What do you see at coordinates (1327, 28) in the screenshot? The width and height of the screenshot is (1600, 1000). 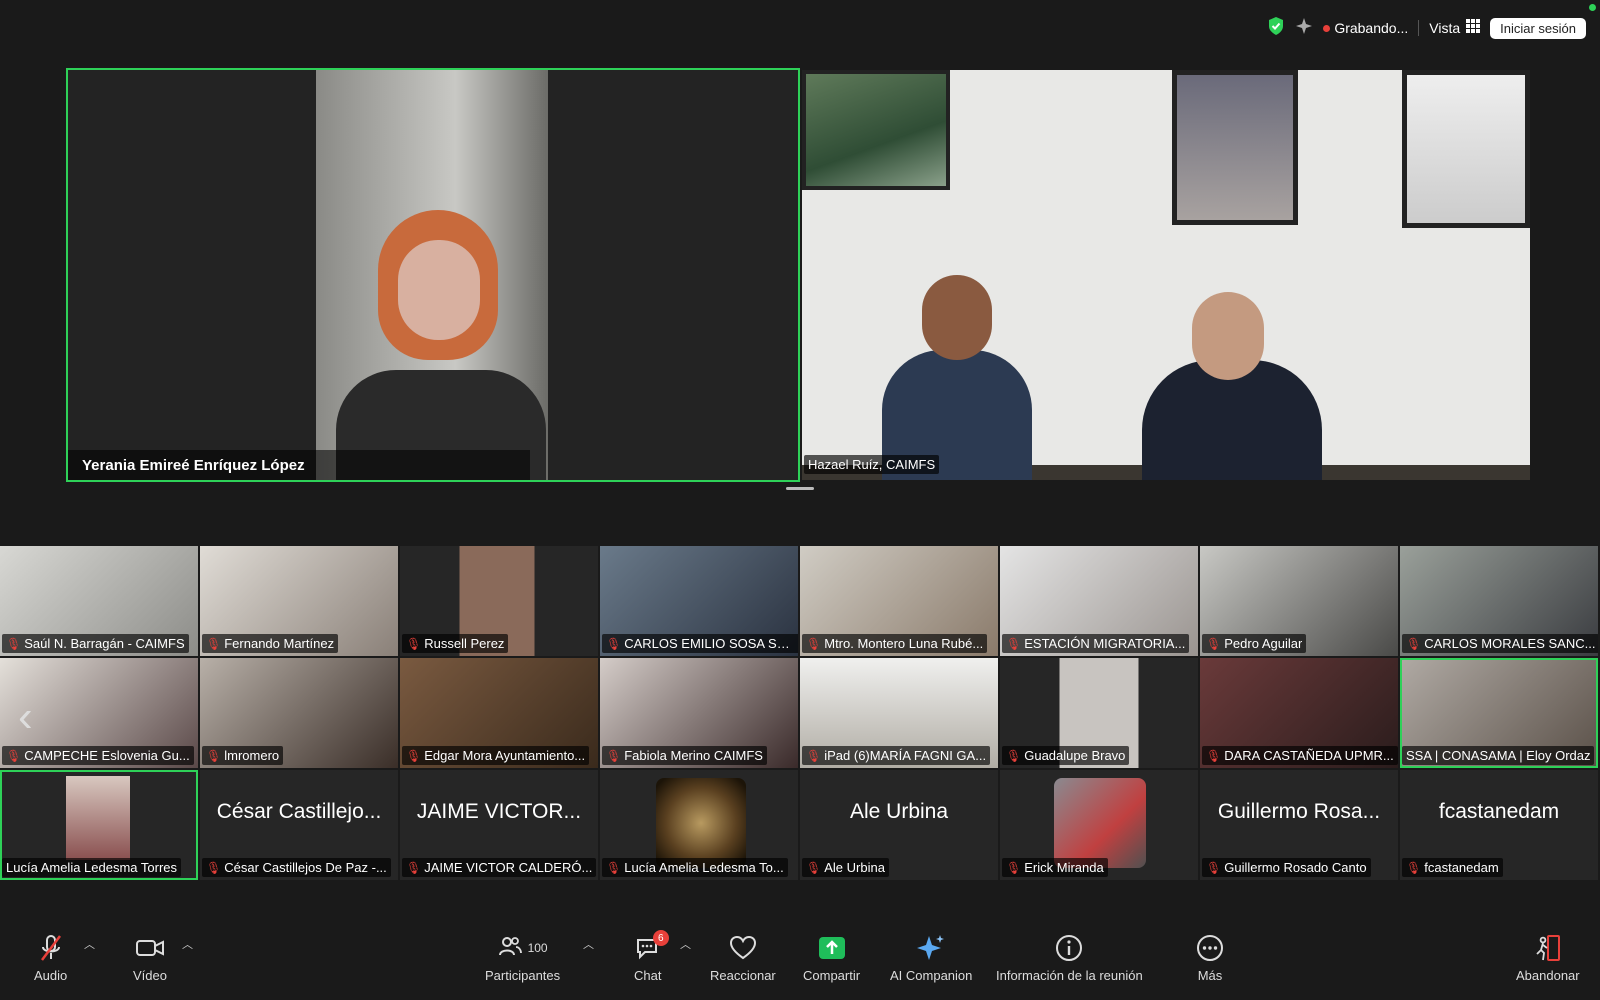 I see `recording-dot-icon` at bounding box center [1327, 28].